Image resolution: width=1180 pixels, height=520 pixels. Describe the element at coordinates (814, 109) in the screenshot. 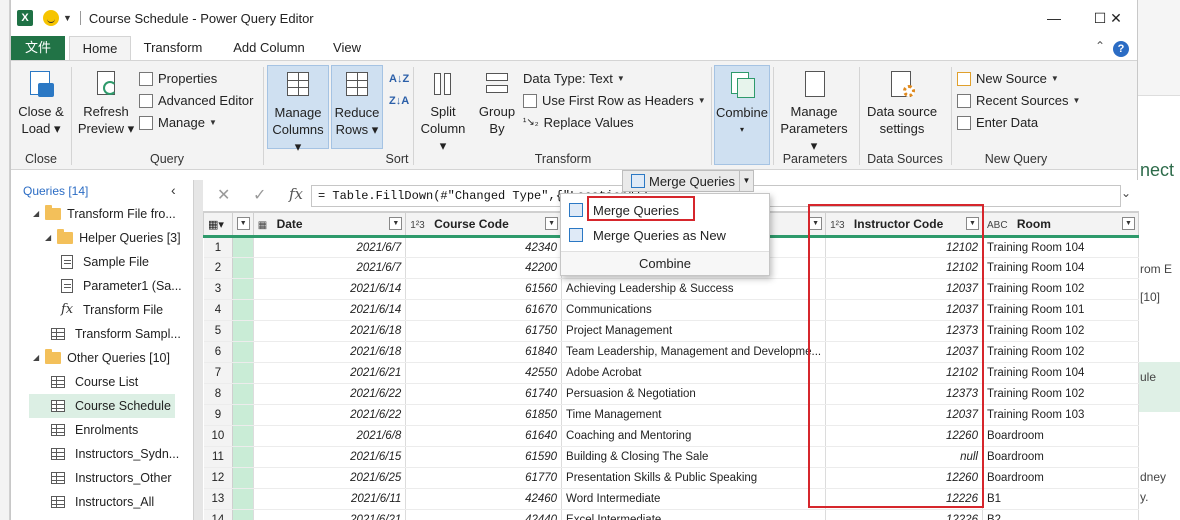

I see `manage-parameters-button: Manage Parameters ▾` at that location.